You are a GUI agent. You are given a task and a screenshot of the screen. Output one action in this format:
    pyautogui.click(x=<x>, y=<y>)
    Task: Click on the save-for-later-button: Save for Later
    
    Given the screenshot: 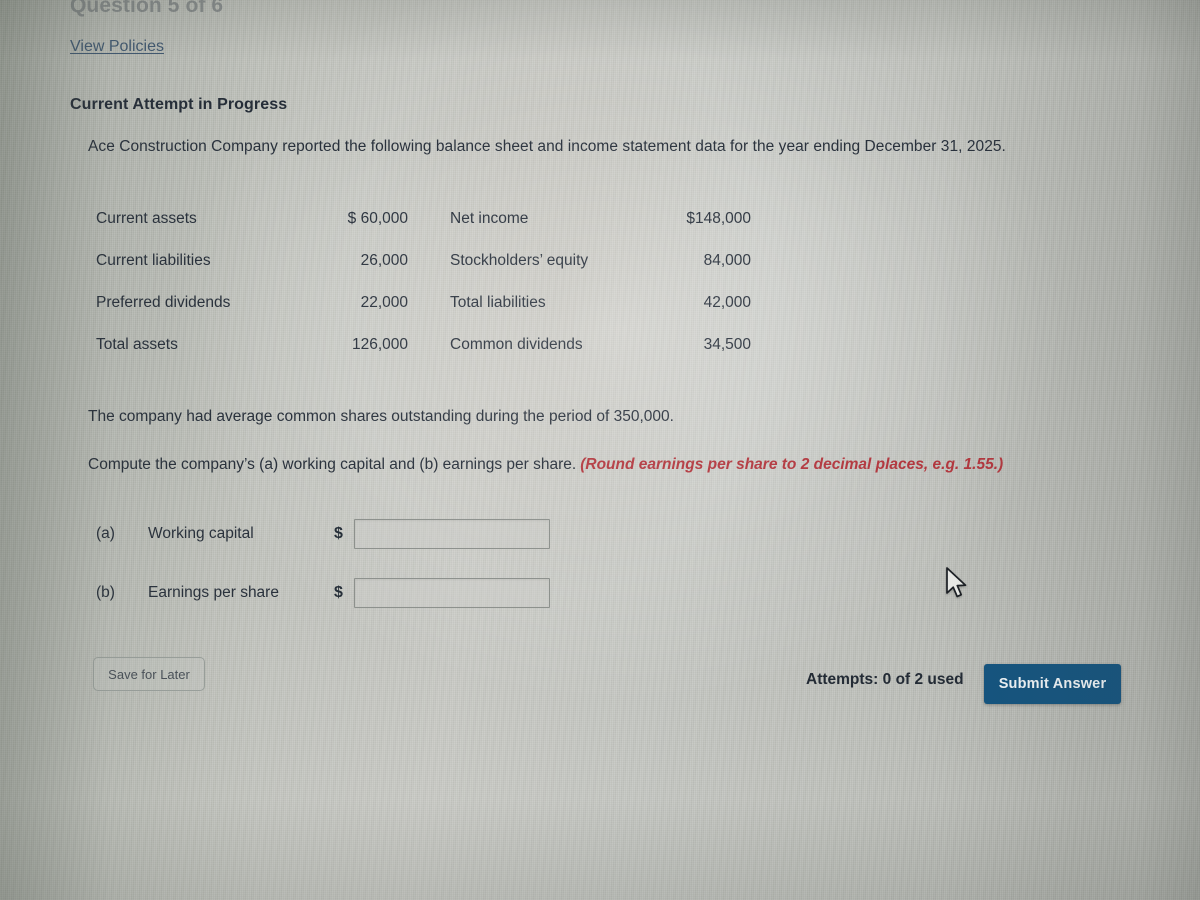 What is the action you would take?
    pyautogui.click(x=149, y=674)
    